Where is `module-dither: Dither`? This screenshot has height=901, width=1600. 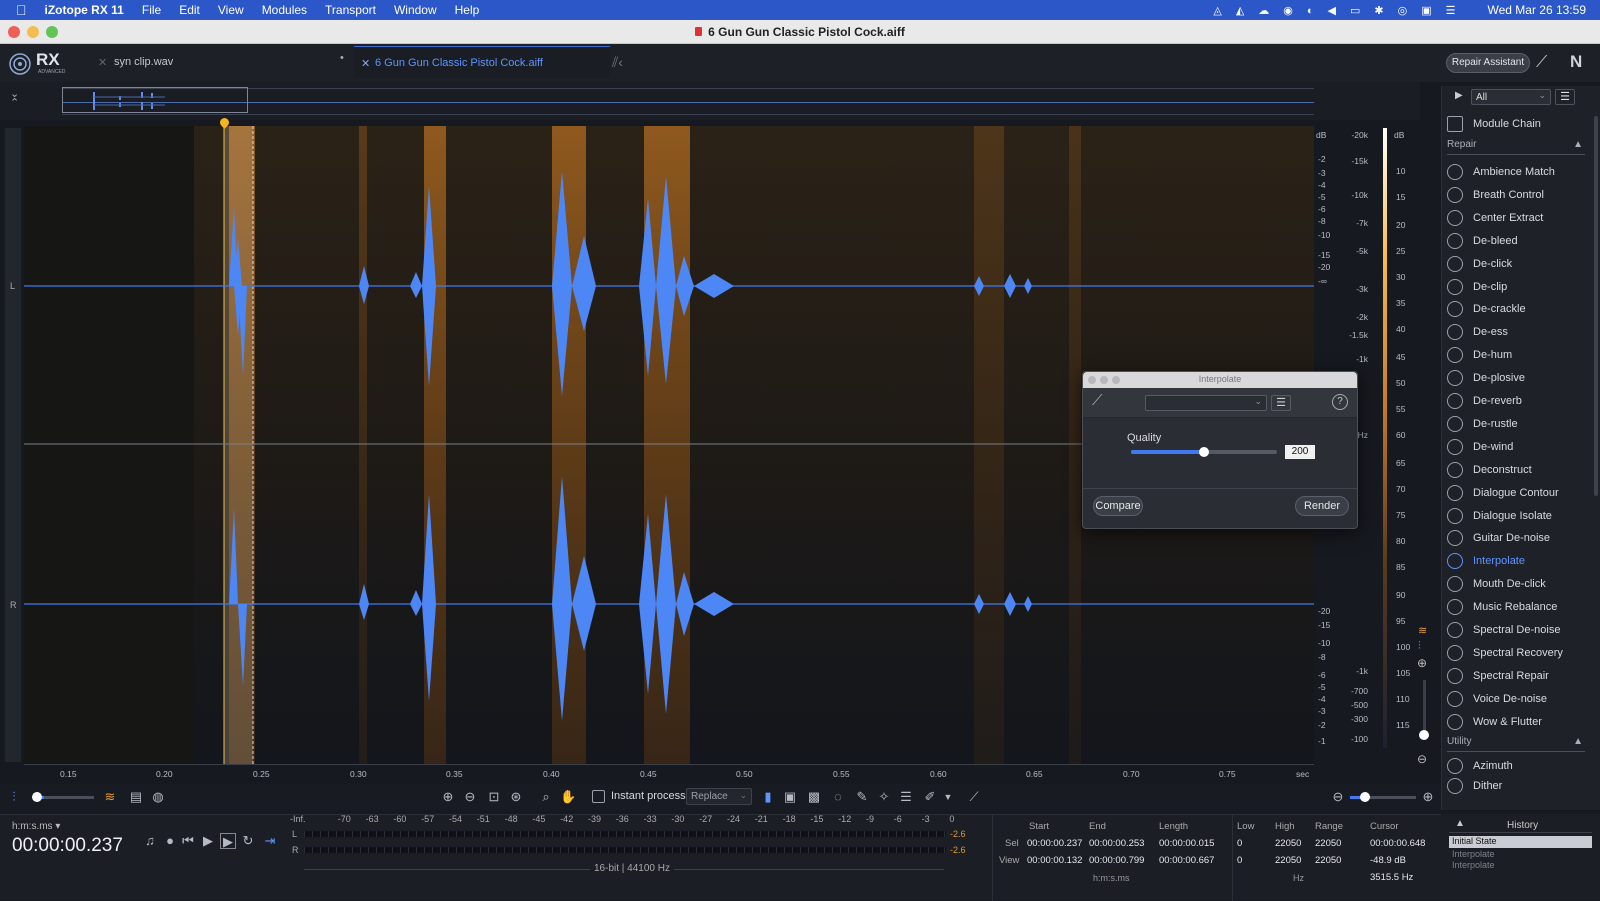 module-dither: Dither is located at coordinates (1517, 786).